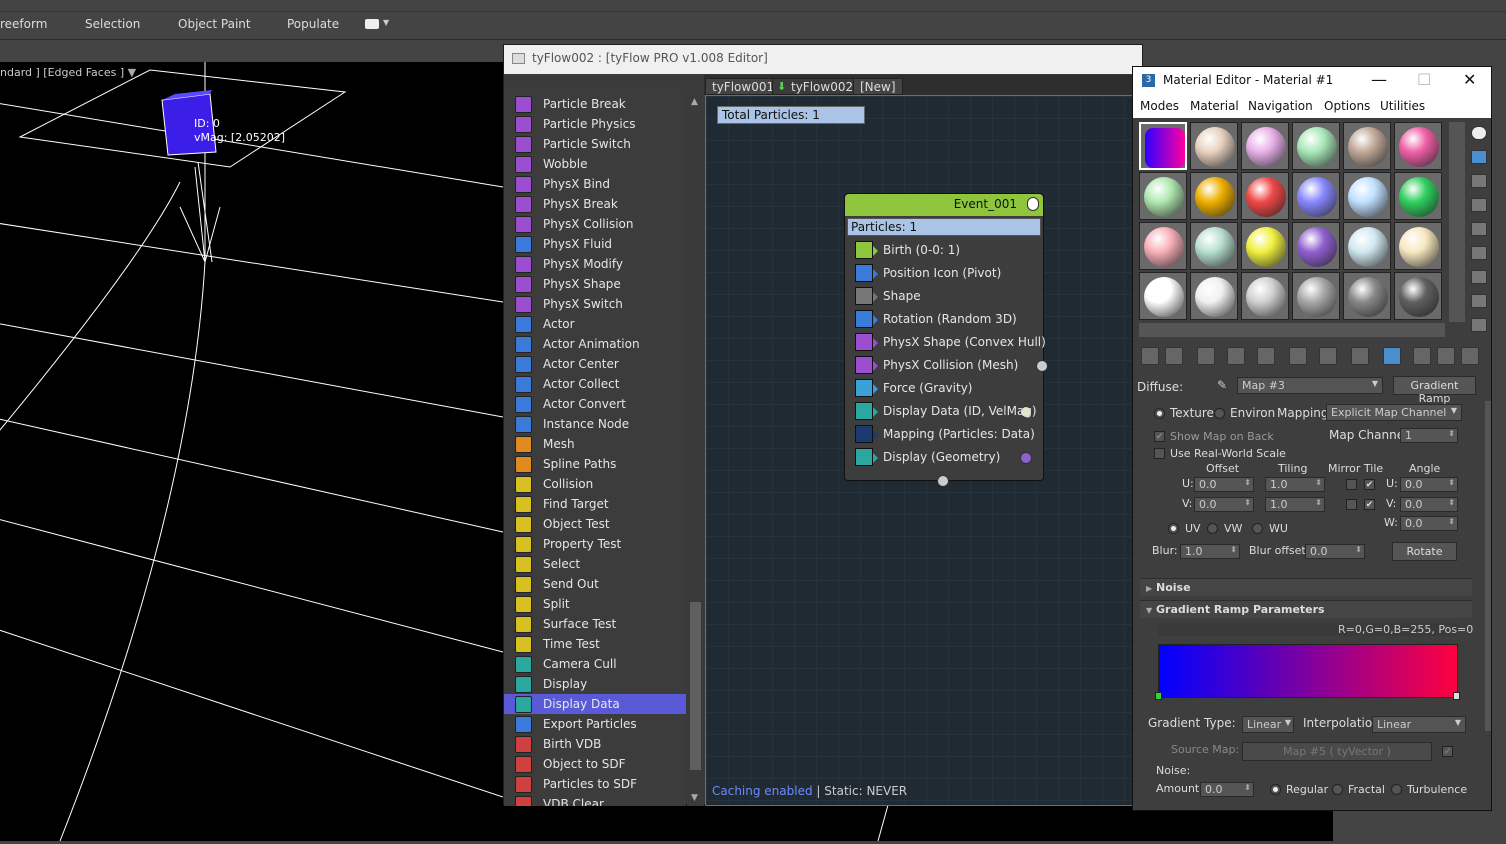  I want to click on operator-item: Send Out, so click(595, 584).